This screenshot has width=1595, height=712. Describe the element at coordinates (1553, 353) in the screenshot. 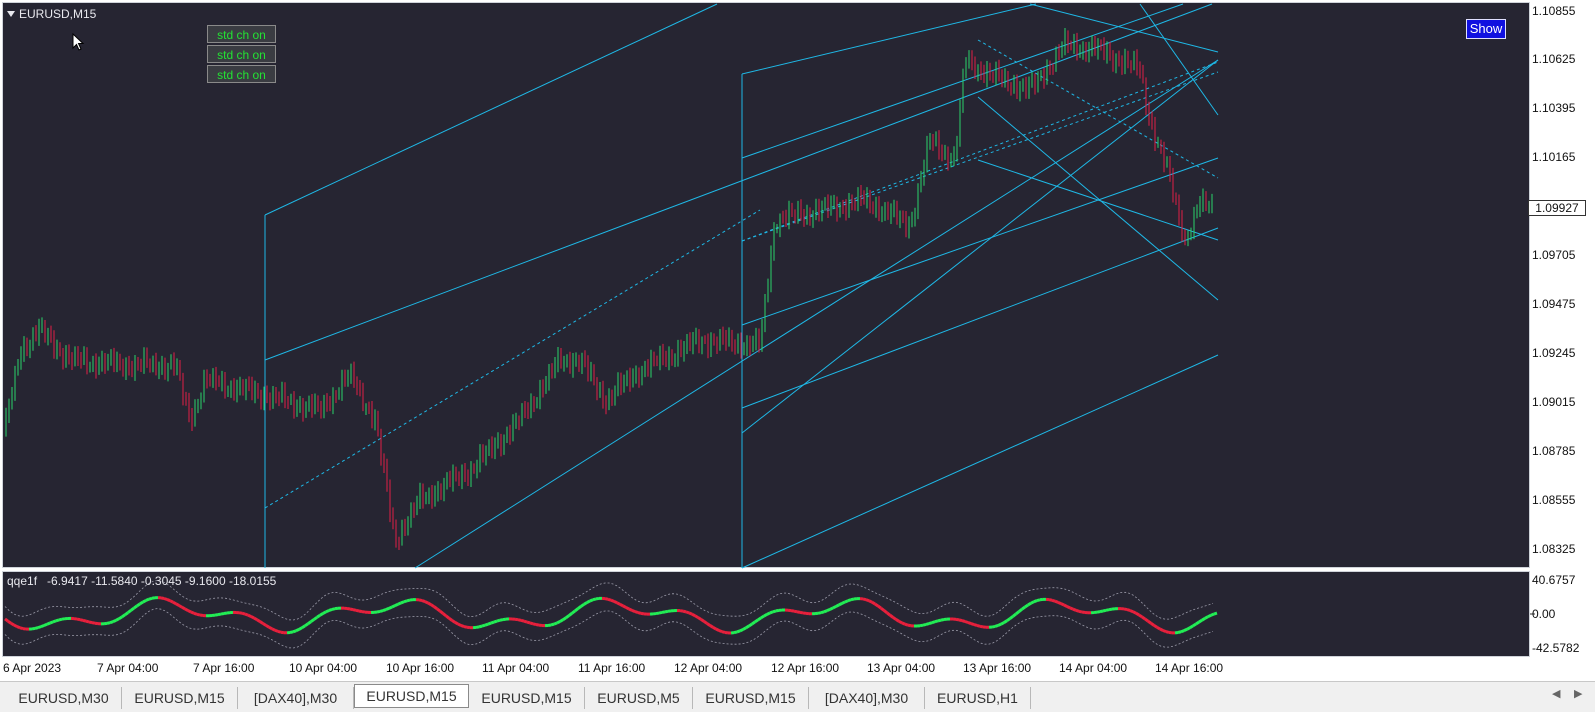

I see `price-label: 1.09245` at that location.